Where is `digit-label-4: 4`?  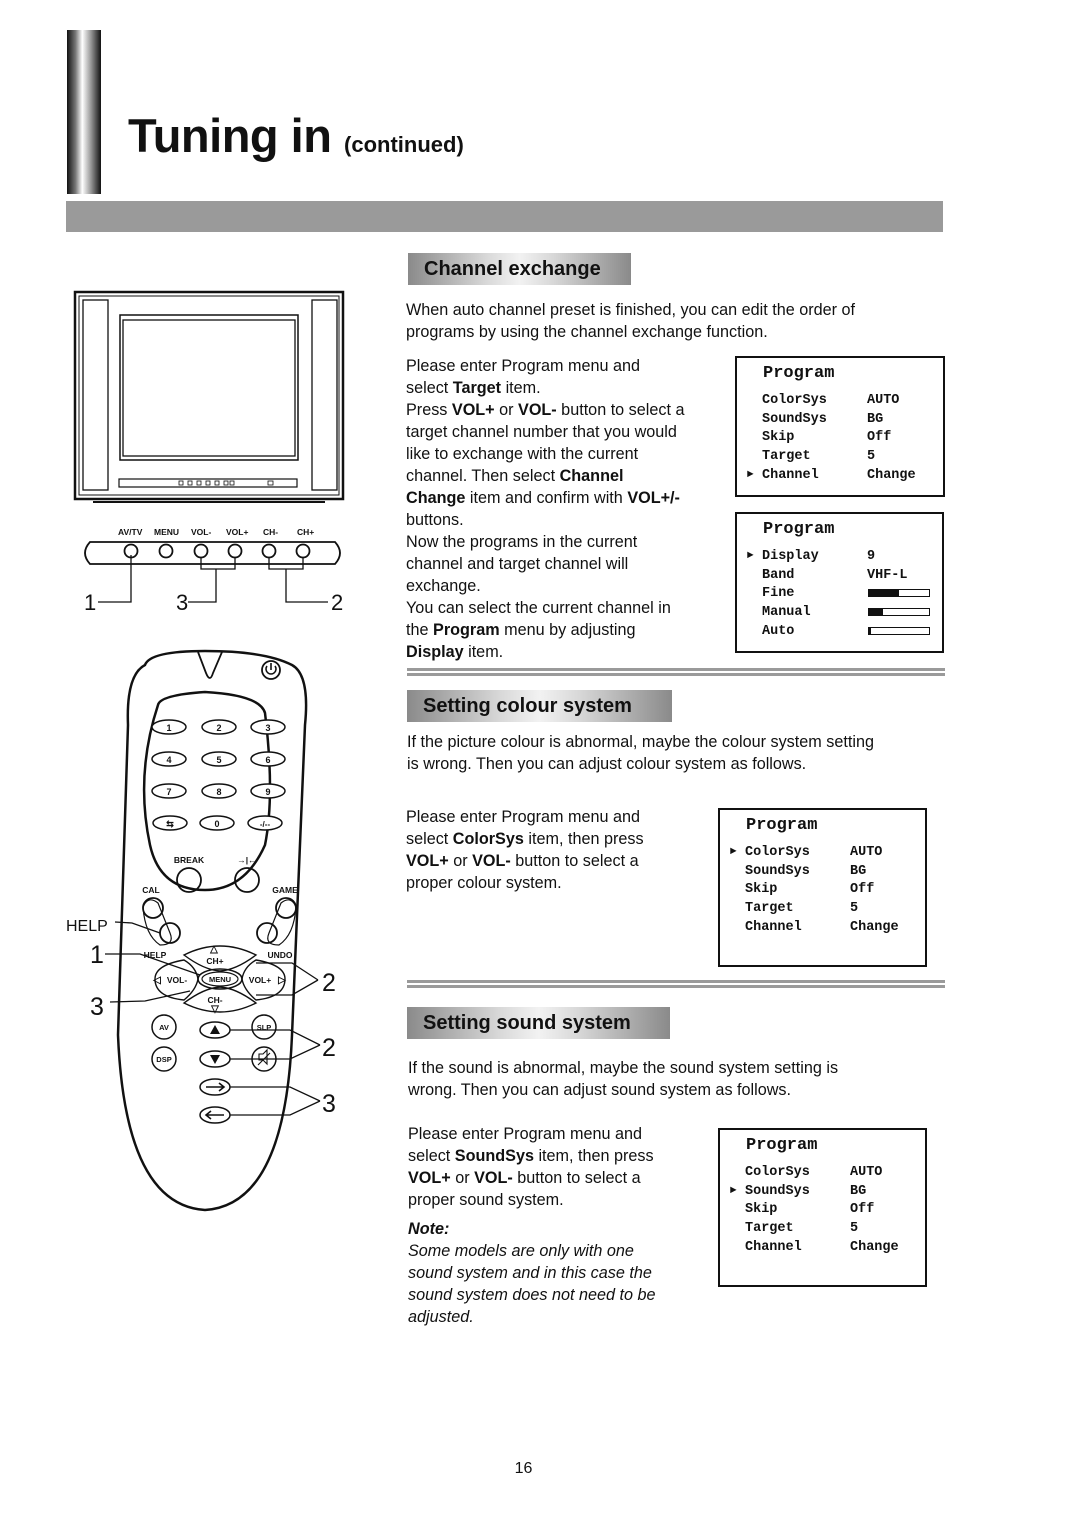
digit-label-4: 4 is located at coordinates (168, 760).